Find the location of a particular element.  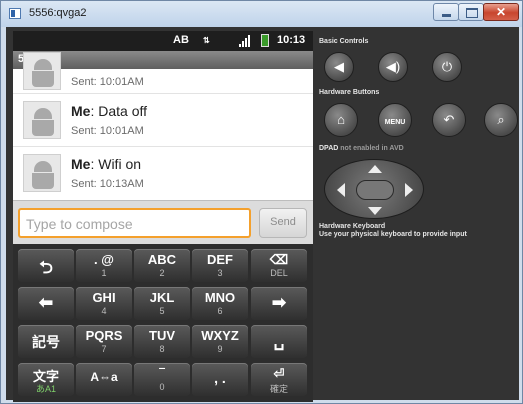

basic-controls-title: Basic Controls is located at coordinates (344, 41).